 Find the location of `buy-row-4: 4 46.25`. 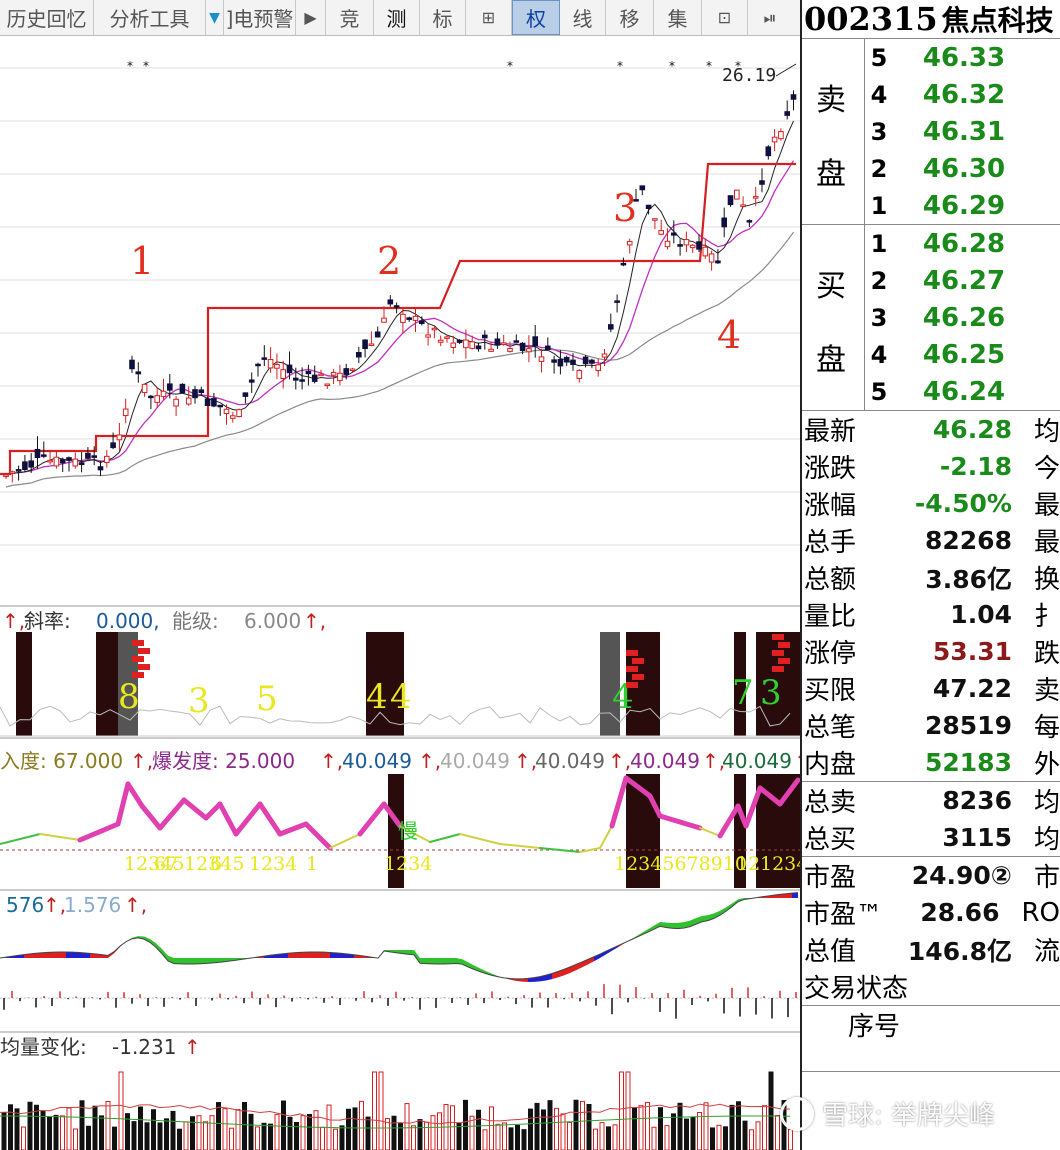

buy-row-4: 4 46.25 is located at coordinates (962, 354).